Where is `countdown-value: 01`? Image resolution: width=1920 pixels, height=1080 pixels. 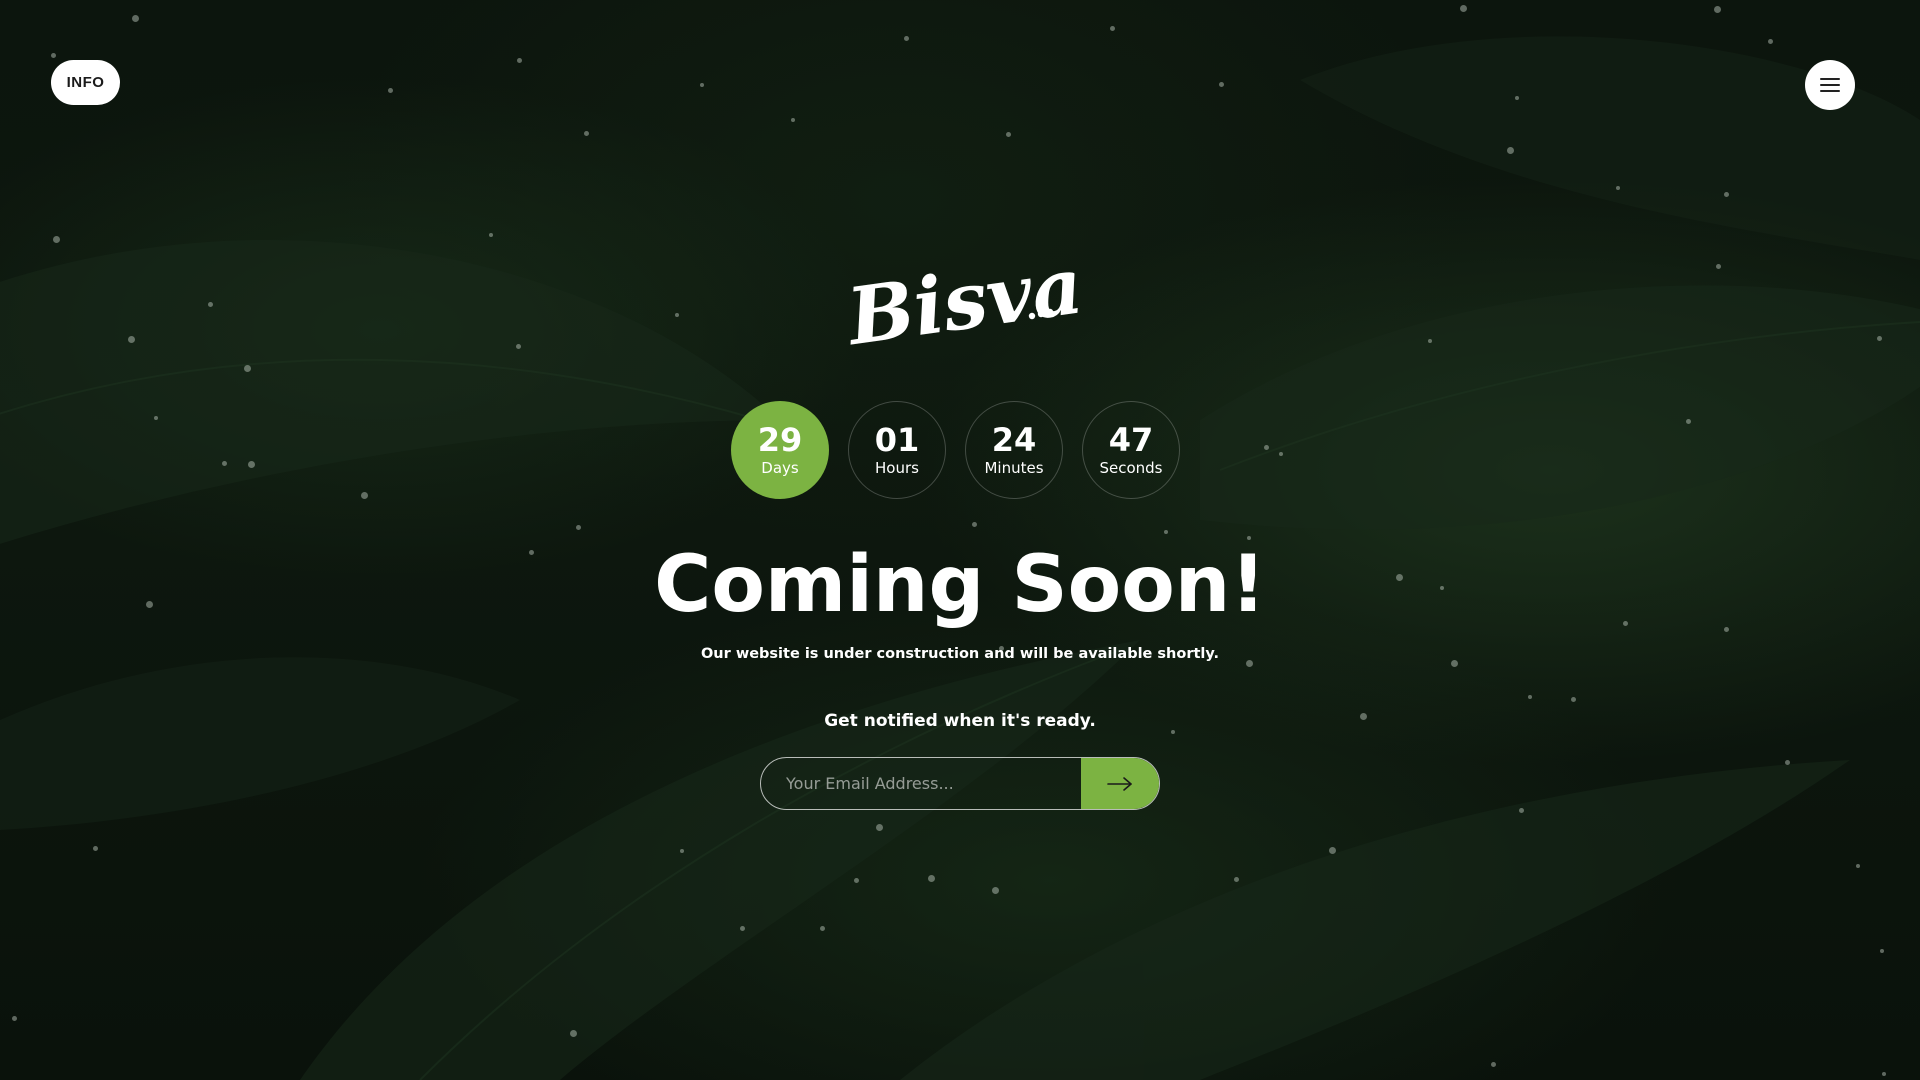
countdown-value: 01 is located at coordinates (897, 440).